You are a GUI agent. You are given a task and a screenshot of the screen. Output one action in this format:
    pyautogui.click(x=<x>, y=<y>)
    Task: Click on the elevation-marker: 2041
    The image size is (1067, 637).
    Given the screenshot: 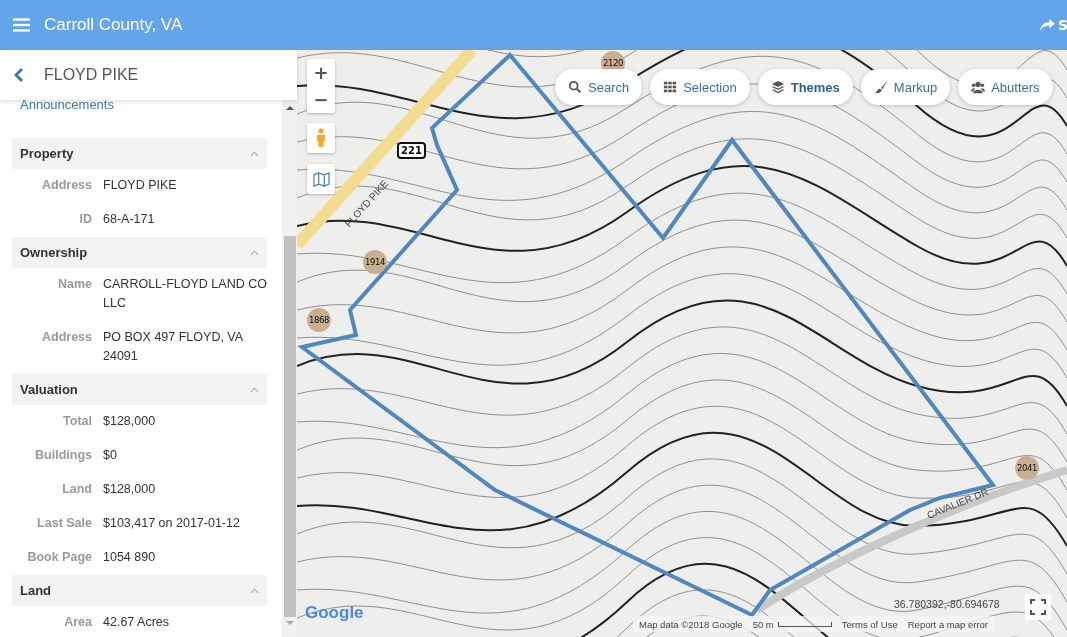 What is the action you would take?
    pyautogui.click(x=1027, y=468)
    